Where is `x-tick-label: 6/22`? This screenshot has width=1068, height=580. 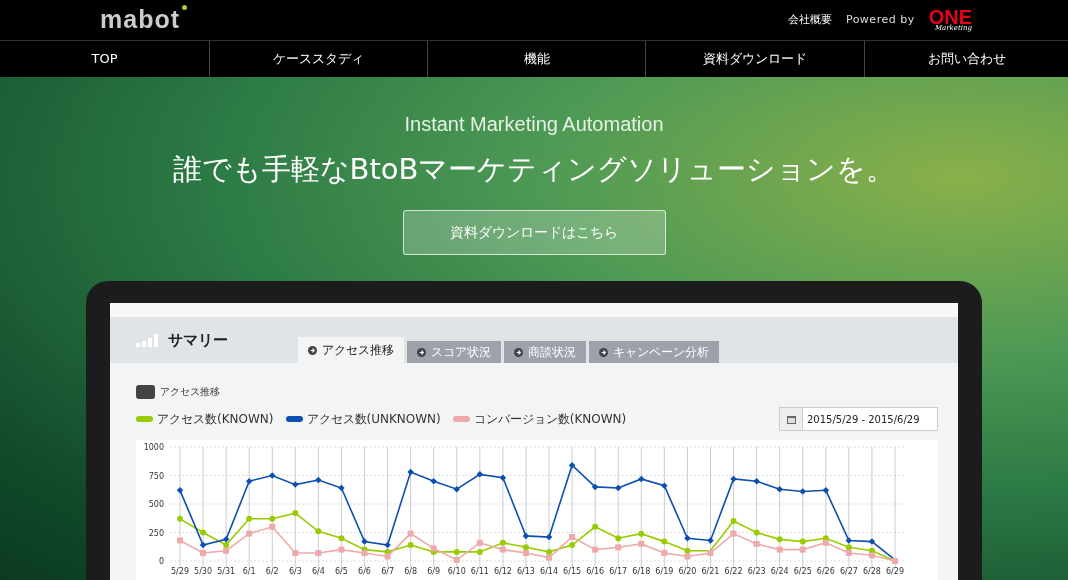 x-tick-label: 6/22 is located at coordinates (733, 571).